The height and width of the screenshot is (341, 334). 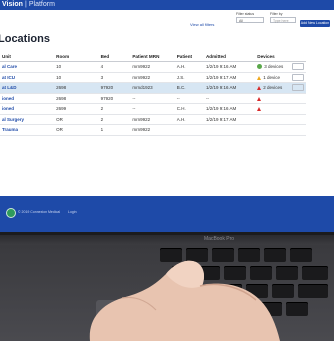 What do you see at coordinates (76, 57) in the screenshot?
I see `column-header-room: Room` at bounding box center [76, 57].